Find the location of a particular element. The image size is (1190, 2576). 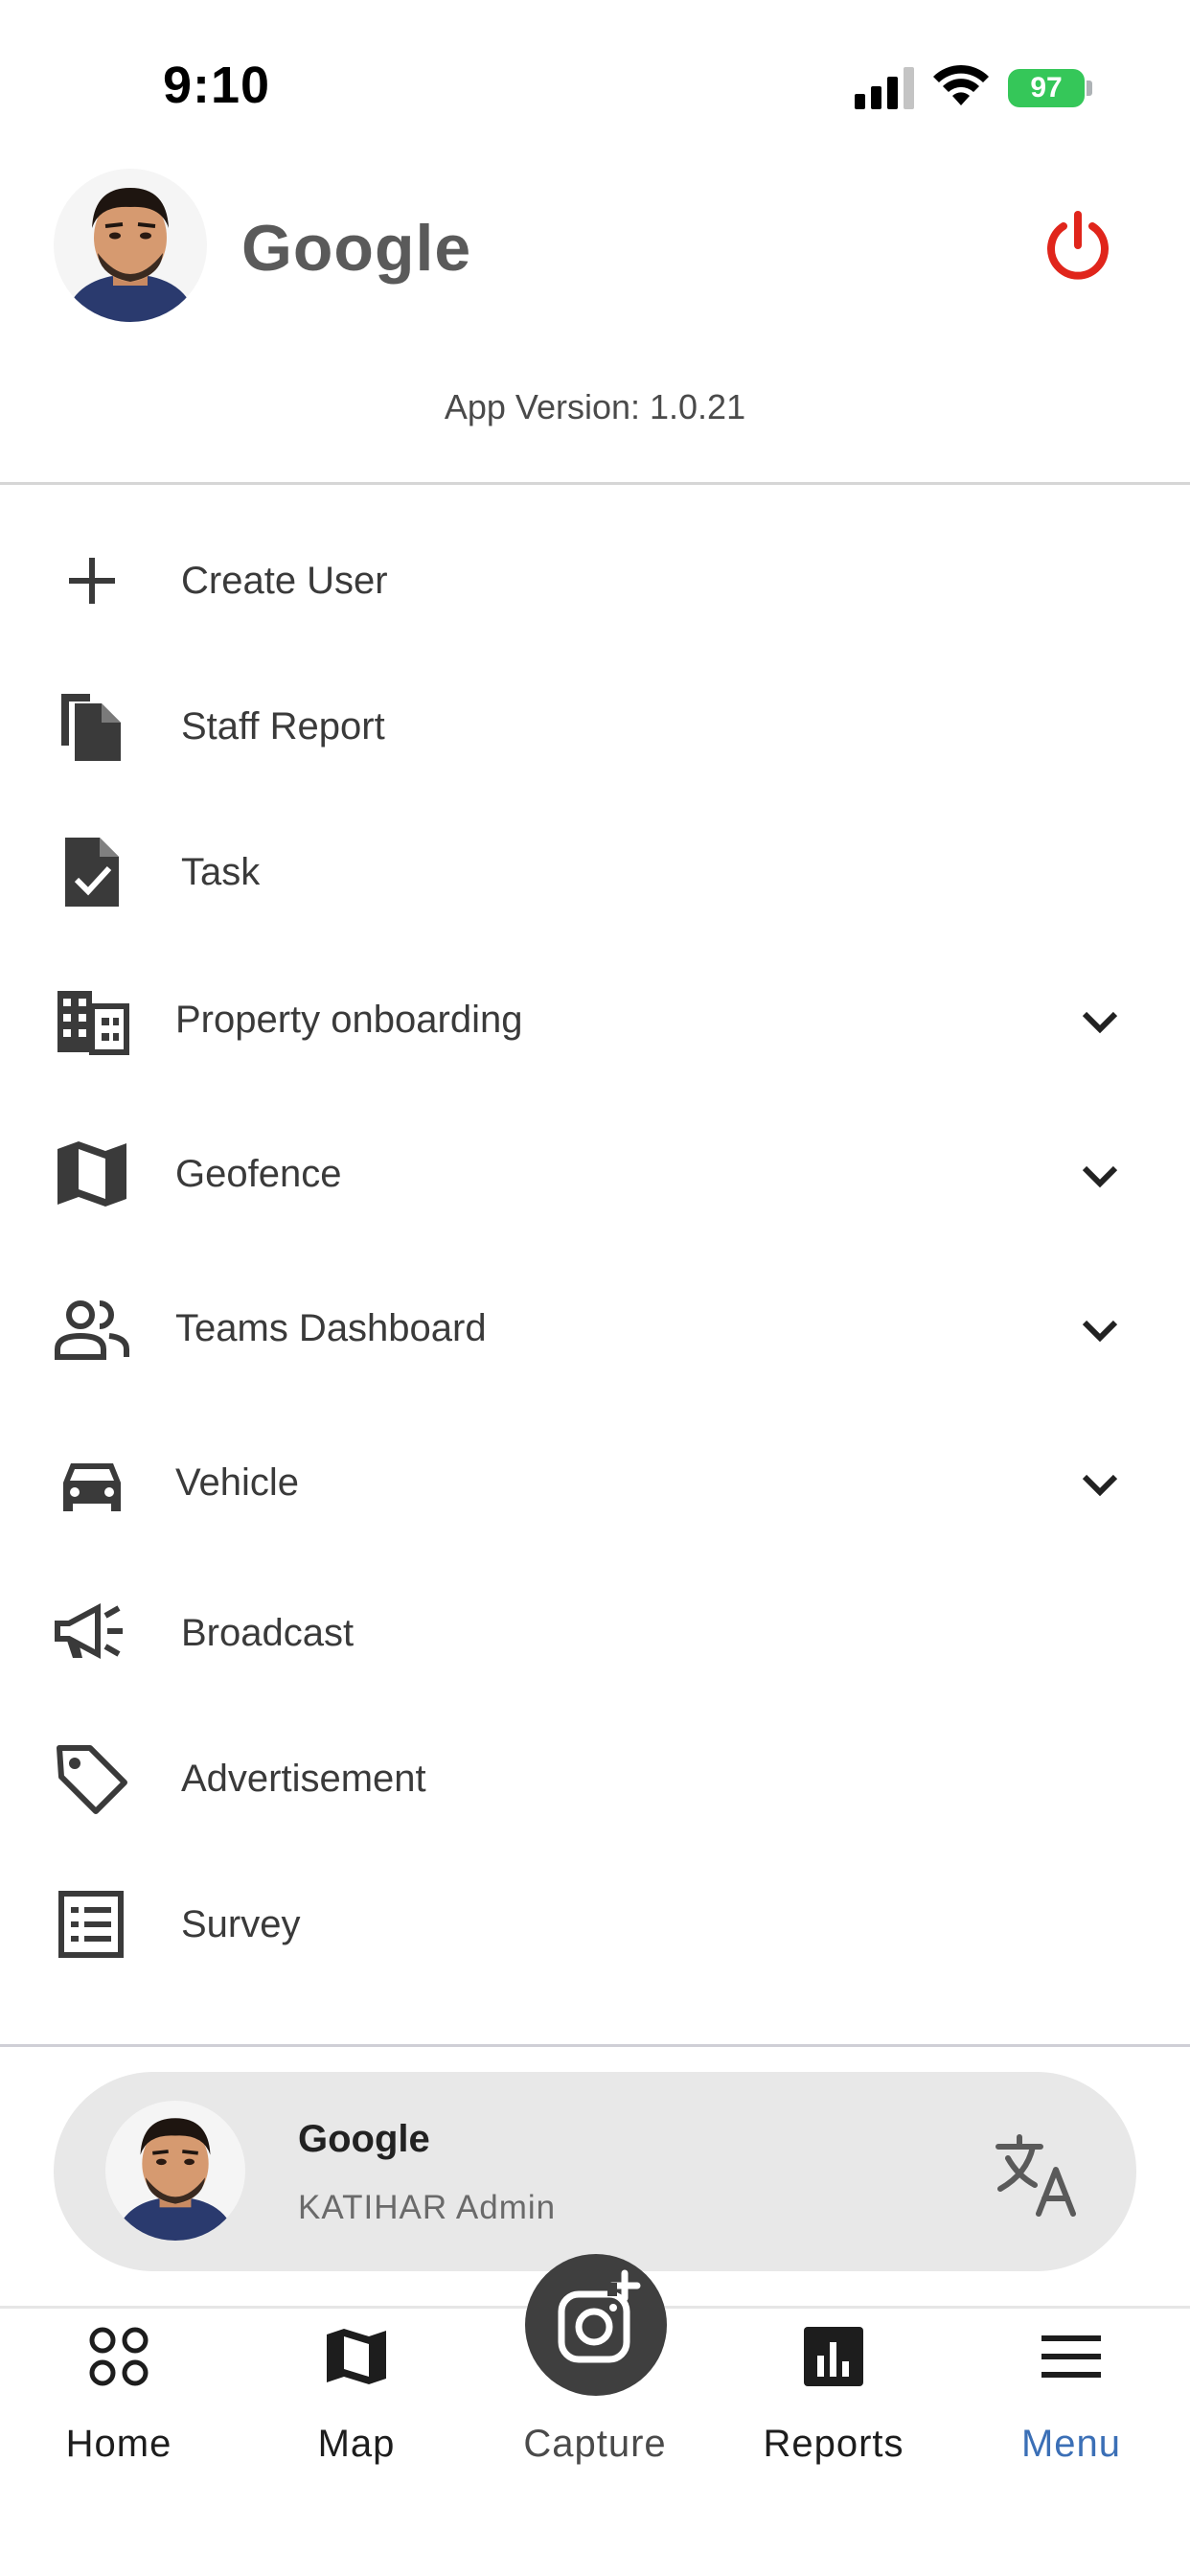

plus-icon is located at coordinates (92, 580).